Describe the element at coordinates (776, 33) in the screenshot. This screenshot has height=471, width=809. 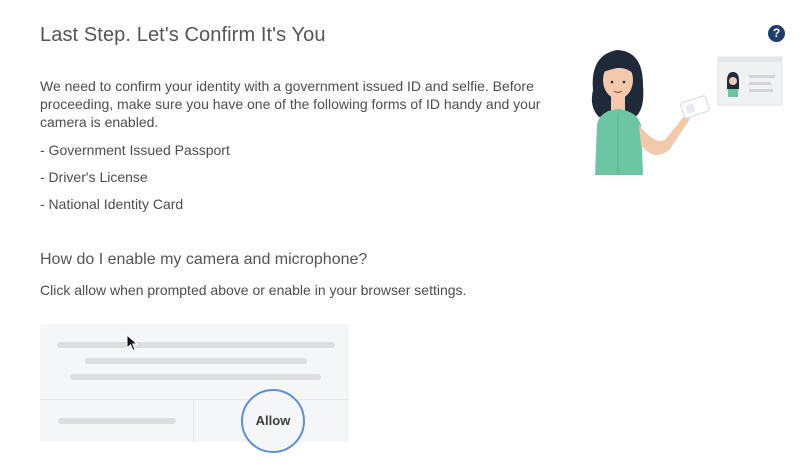
I see `help-icon: ?` at that location.